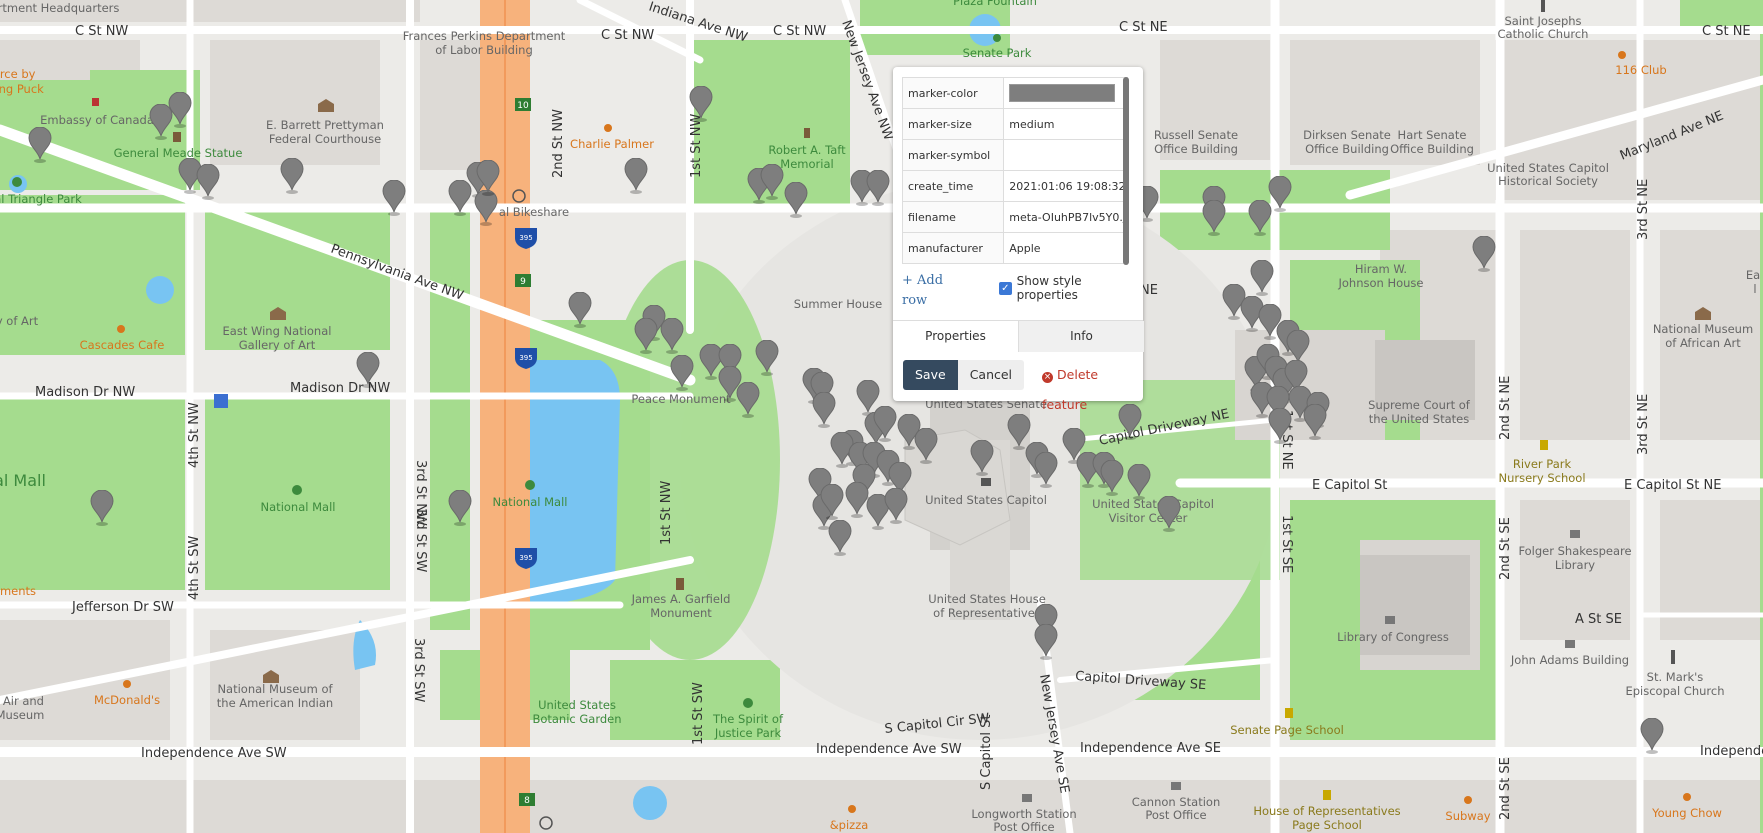 Image resolution: width=1763 pixels, height=833 pixels. Describe the element at coordinates (1065, 217) in the screenshot. I see `property-value: meta-OIuhPB7lv5Y0.j` at that location.